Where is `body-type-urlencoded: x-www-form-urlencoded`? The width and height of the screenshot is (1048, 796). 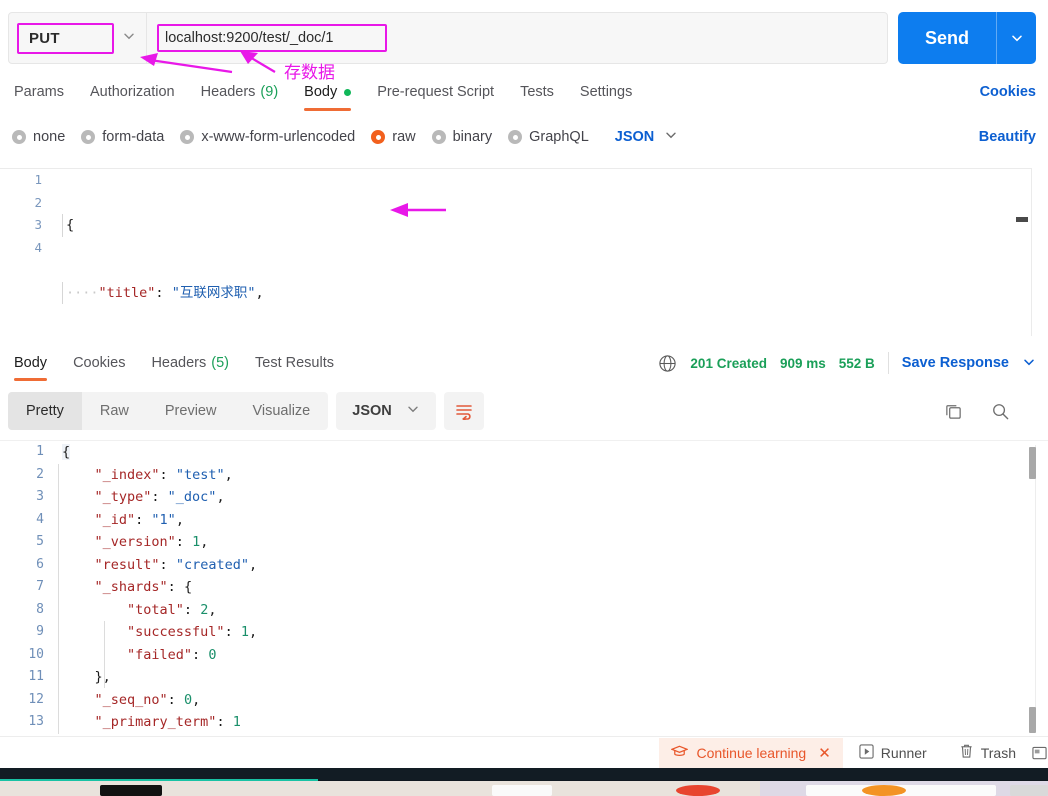 body-type-urlencoded: x-www-form-urlencoded is located at coordinates (267, 137).